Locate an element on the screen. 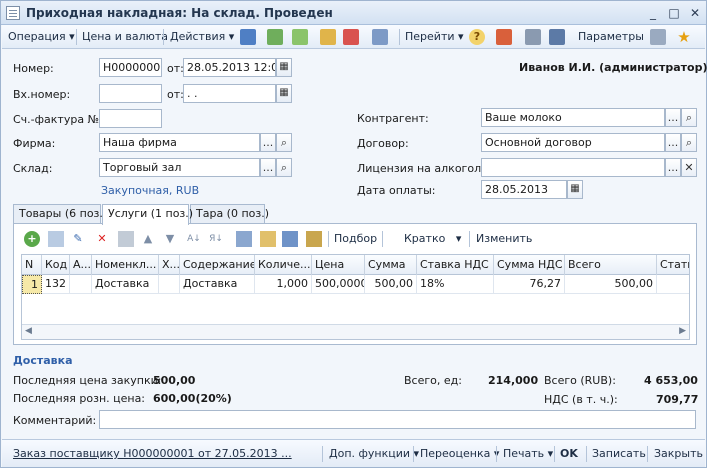 The image size is (707, 468). copy-document-icon is located at coordinates (300, 37).